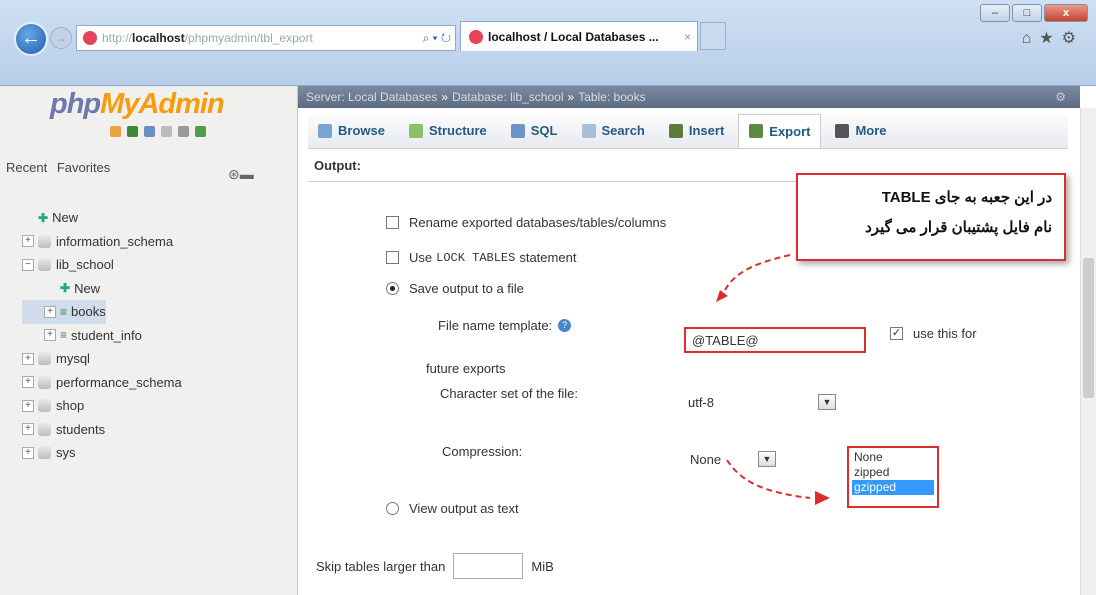 This screenshot has width=1096, height=595. What do you see at coordinates (966, 197) in the screenshot?
I see `callout-line-1: در این جعبه به جای TABLE` at bounding box center [966, 197].